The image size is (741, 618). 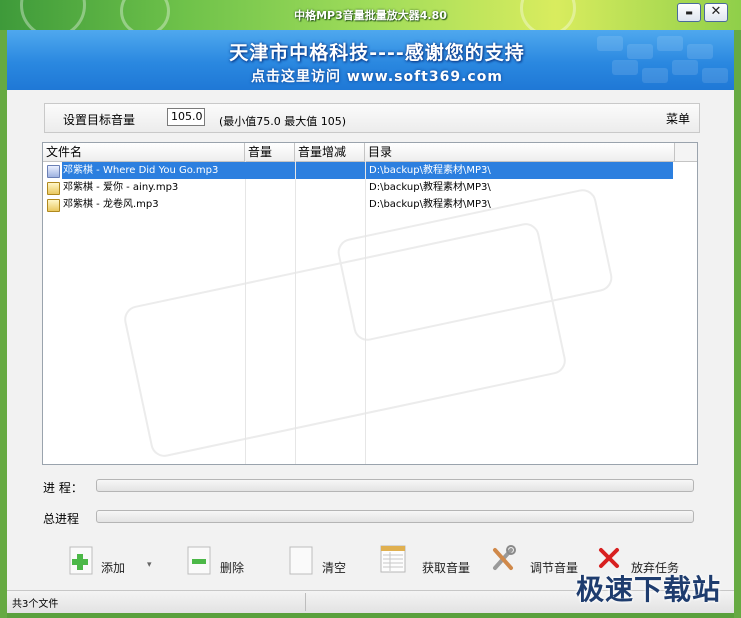 What do you see at coordinates (199, 560) in the screenshot?
I see `delete-icon` at bounding box center [199, 560].